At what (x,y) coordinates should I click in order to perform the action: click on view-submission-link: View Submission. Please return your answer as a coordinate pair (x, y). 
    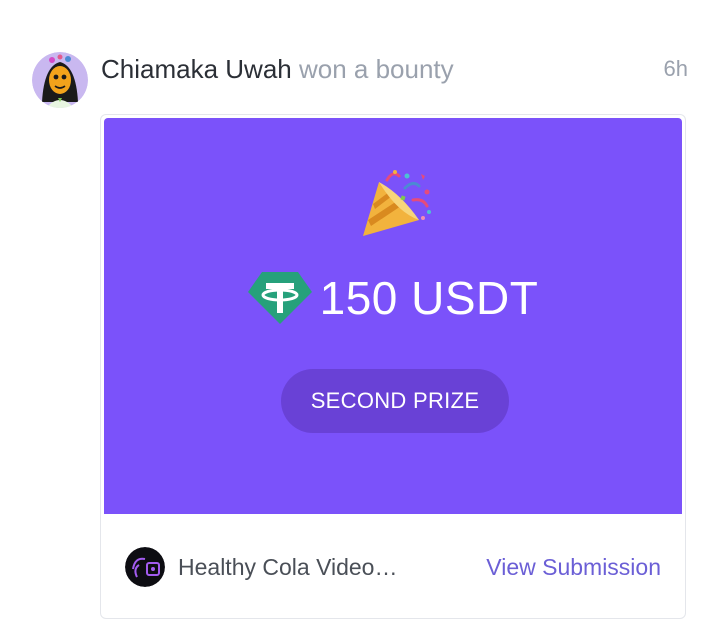
    Looking at the image, I should click on (573, 567).